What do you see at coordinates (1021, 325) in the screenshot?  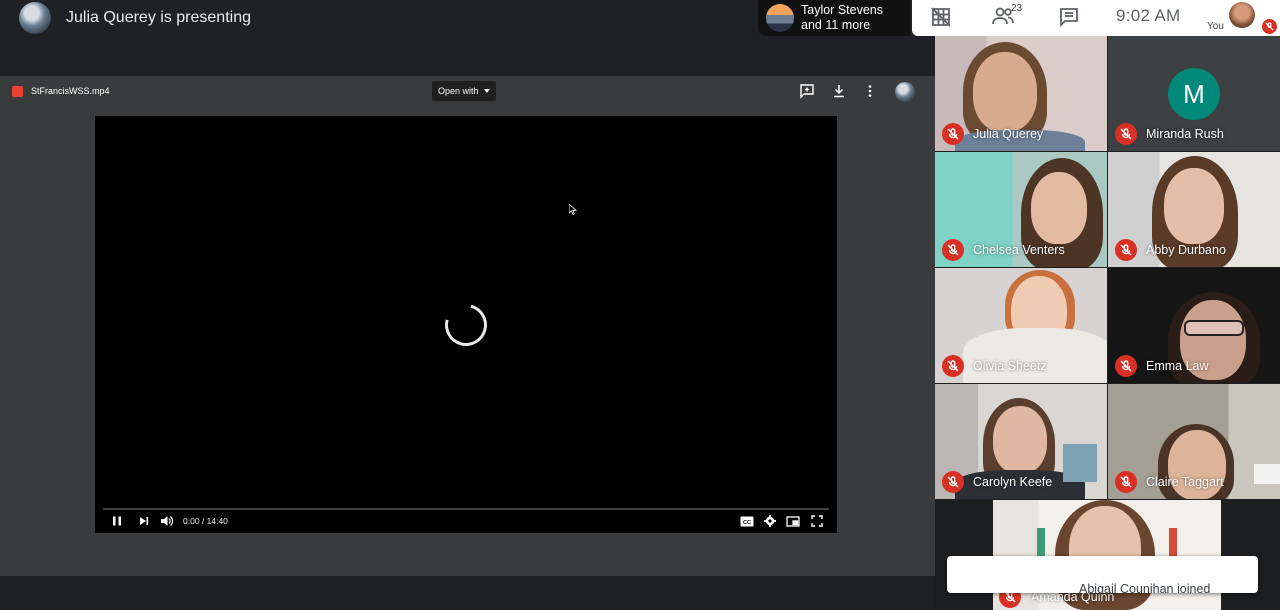 I see `participant-tile: Olivia Sheetz` at bounding box center [1021, 325].